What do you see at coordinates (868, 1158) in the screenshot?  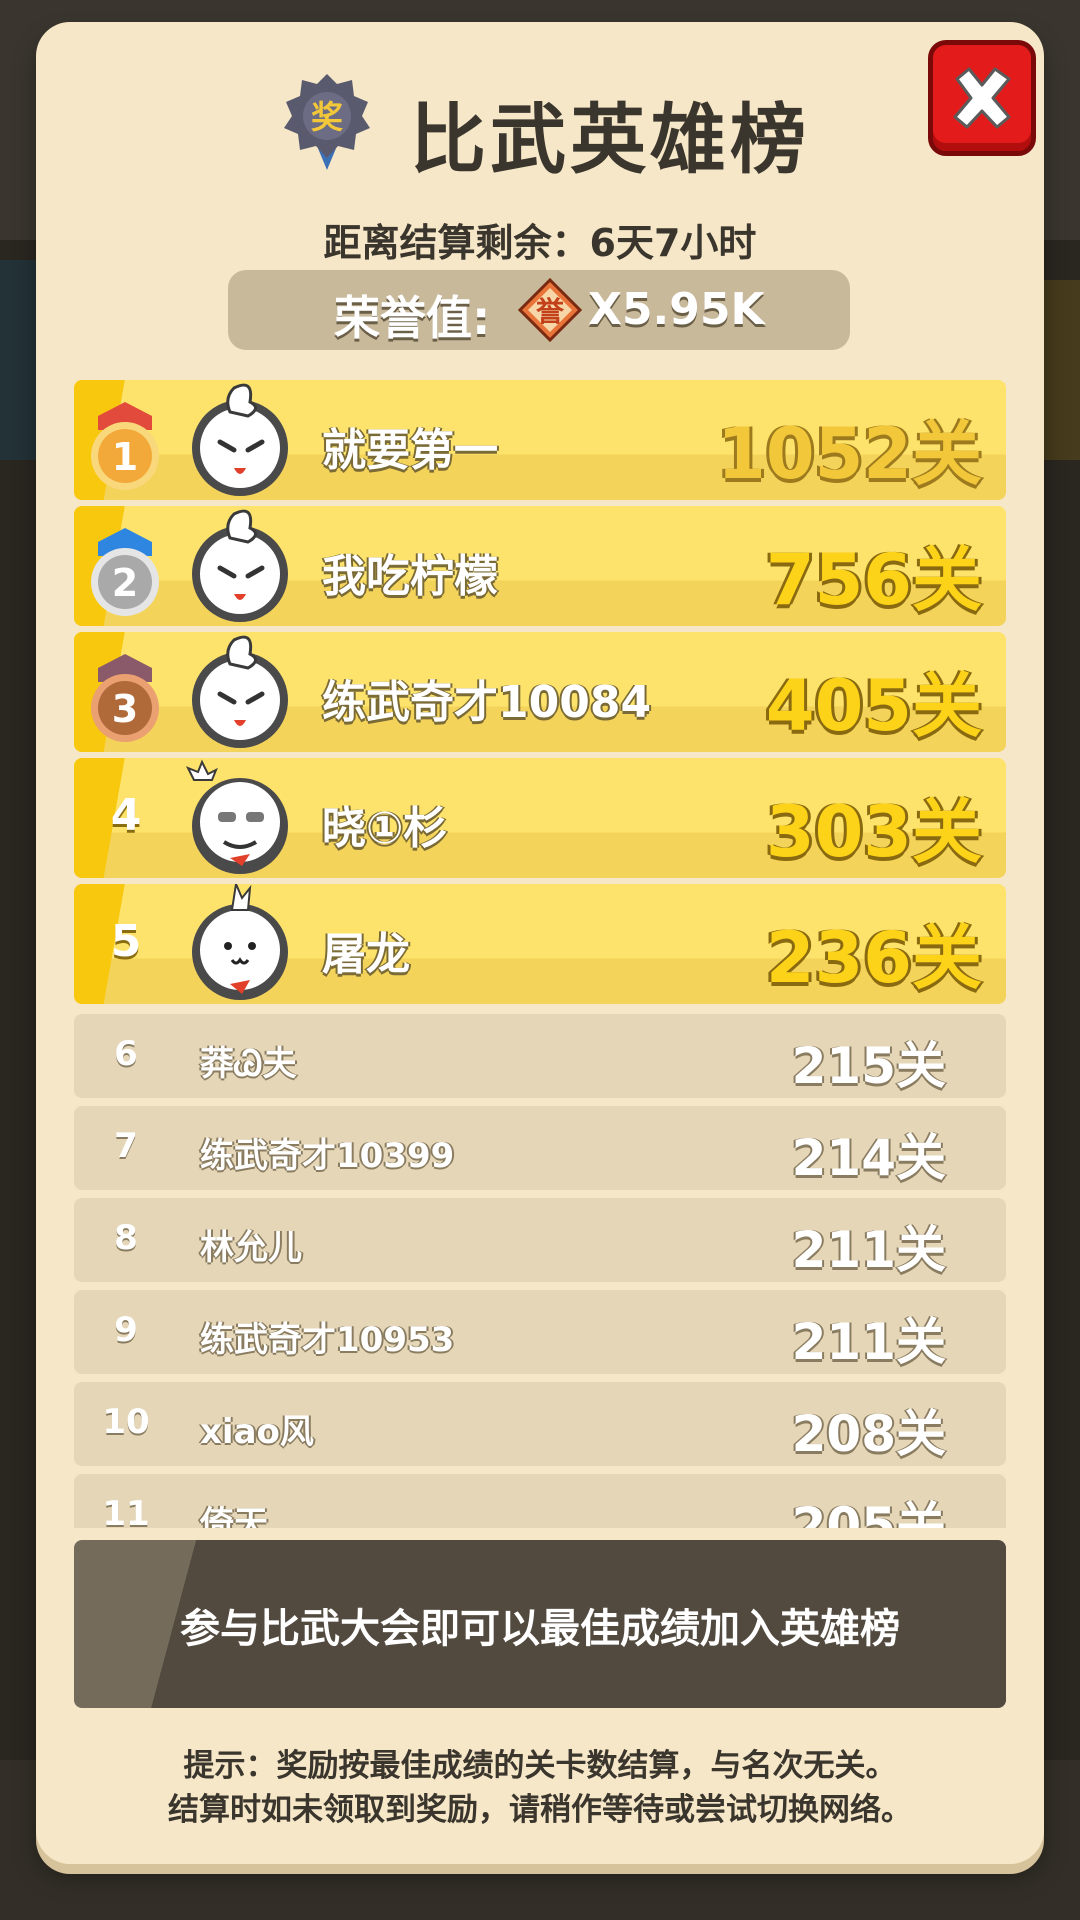 I see `player-score: 214关` at bounding box center [868, 1158].